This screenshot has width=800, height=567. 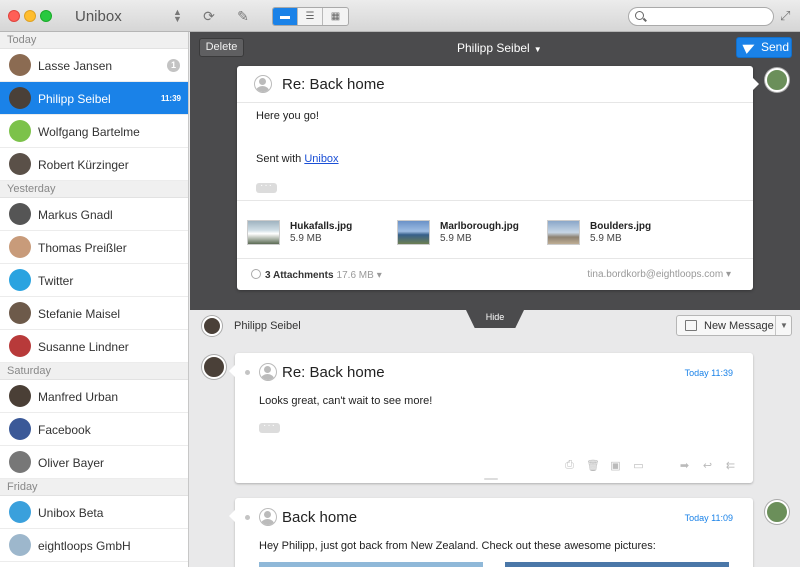 What do you see at coordinates (94, 545) in the screenshot?
I see `conversation-item: eightloops GmbH` at bounding box center [94, 545].